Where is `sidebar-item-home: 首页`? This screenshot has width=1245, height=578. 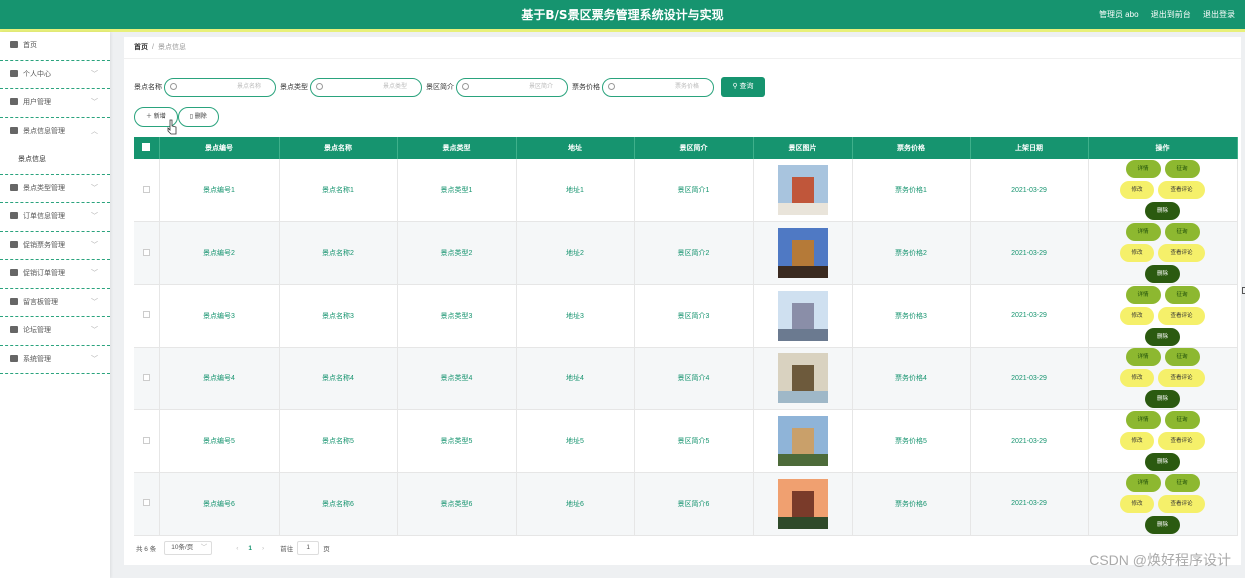
sidebar-item-home: 首页 is located at coordinates (55, 46).